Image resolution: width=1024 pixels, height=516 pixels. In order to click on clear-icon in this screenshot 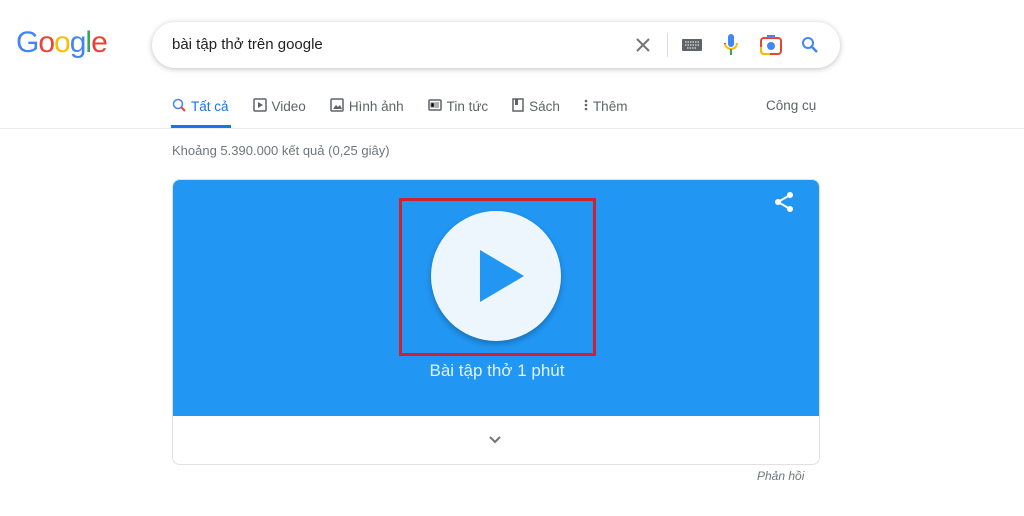, I will do `click(643, 45)`.